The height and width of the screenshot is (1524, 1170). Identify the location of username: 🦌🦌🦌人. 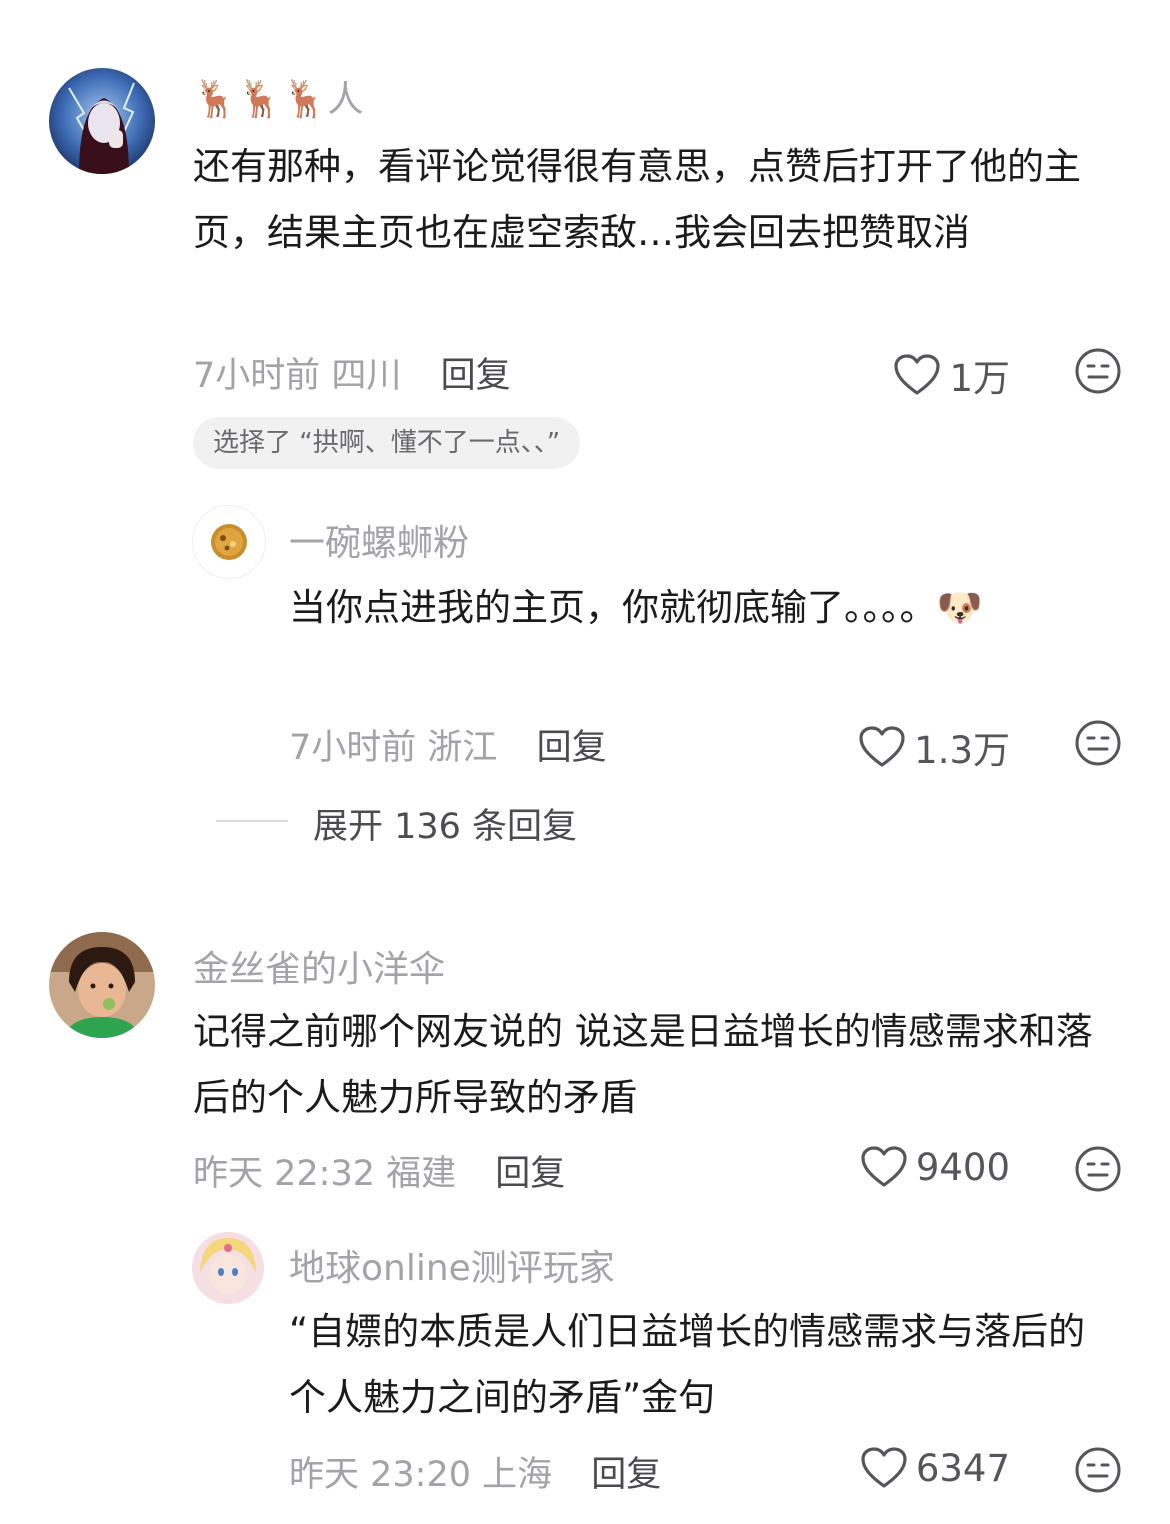
(278, 96).